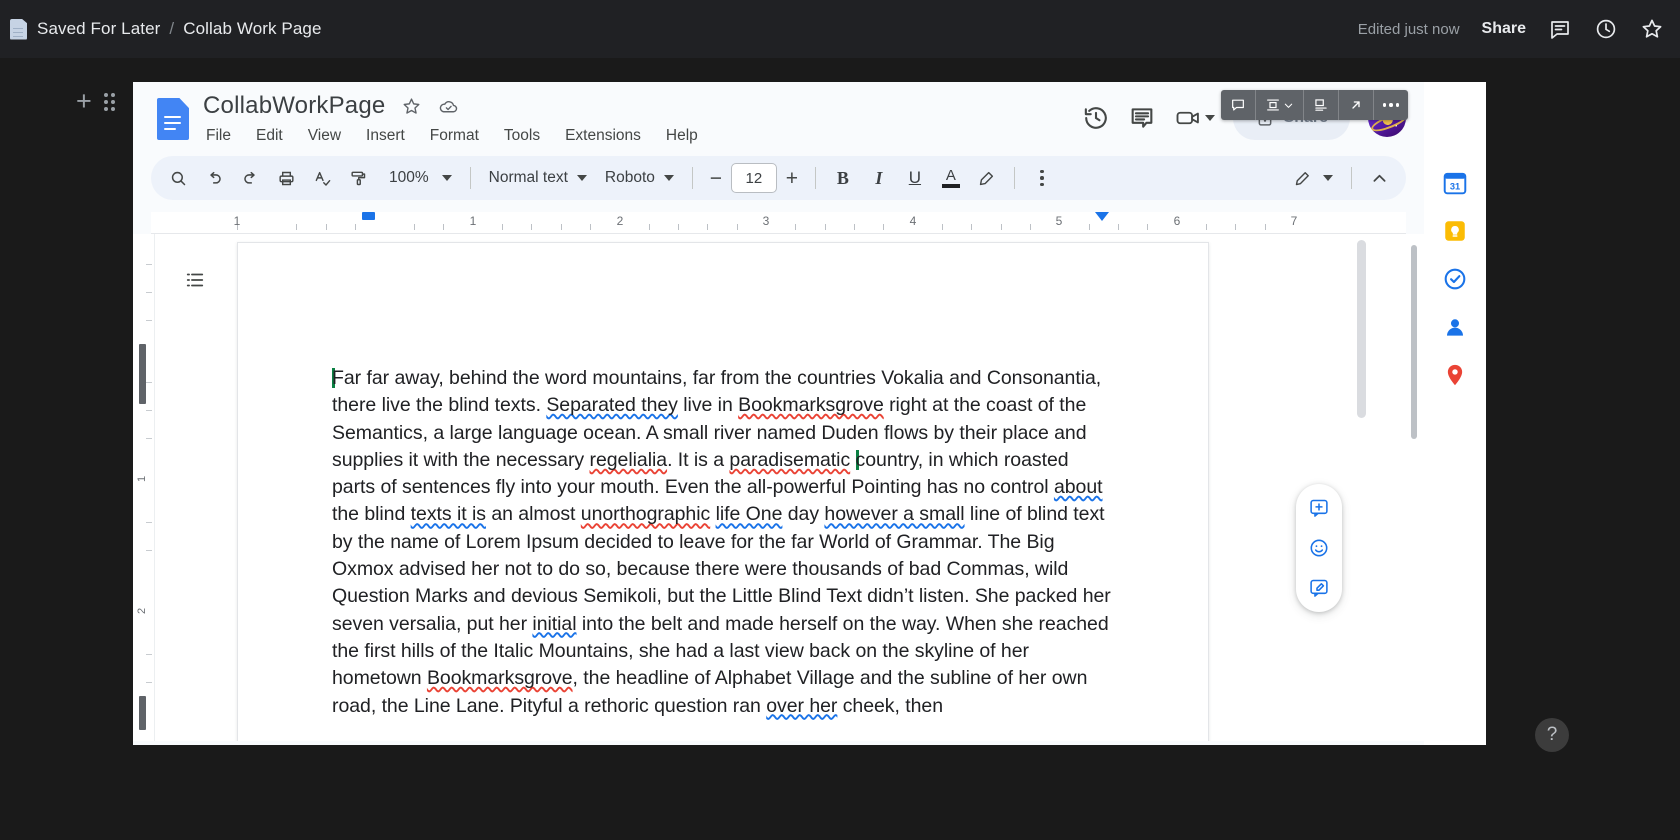 The width and height of the screenshot is (1680, 840). I want to click on grammar-error-5: however a small, so click(894, 514).